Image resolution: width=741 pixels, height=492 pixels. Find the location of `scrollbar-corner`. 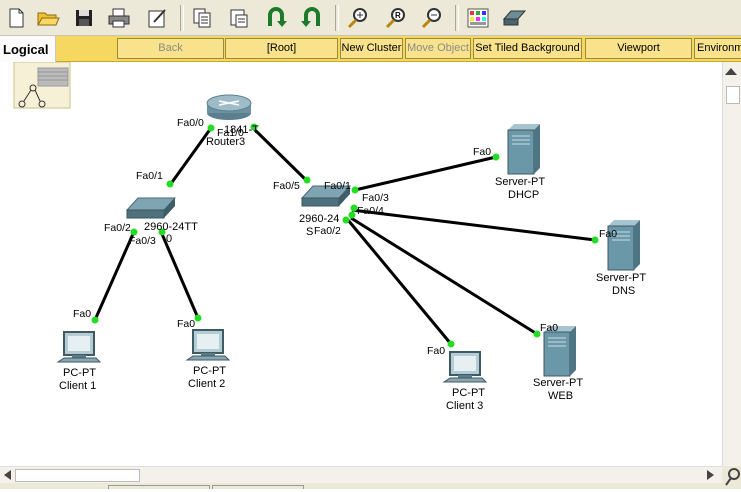

scrollbar-corner is located at coordinates (731, 477).